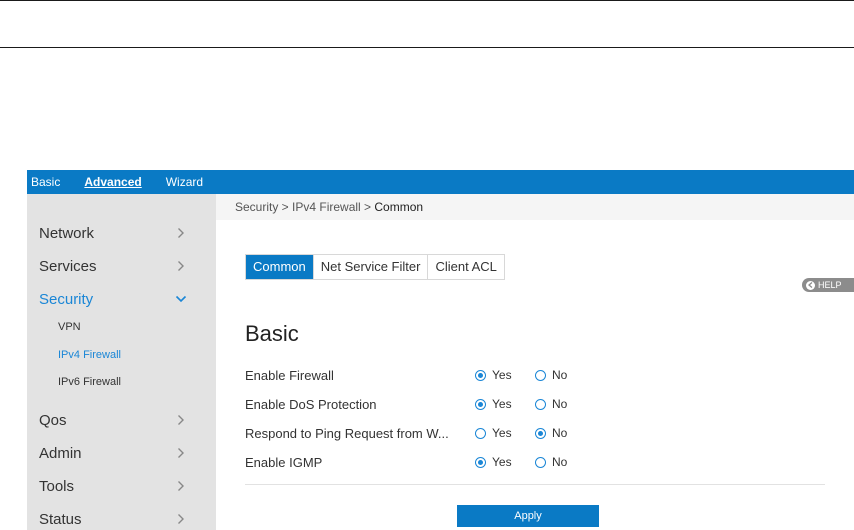 This screenshot has width=854, height=530. I want to click on setting-label: Enable Firewall, so click(289, 375).